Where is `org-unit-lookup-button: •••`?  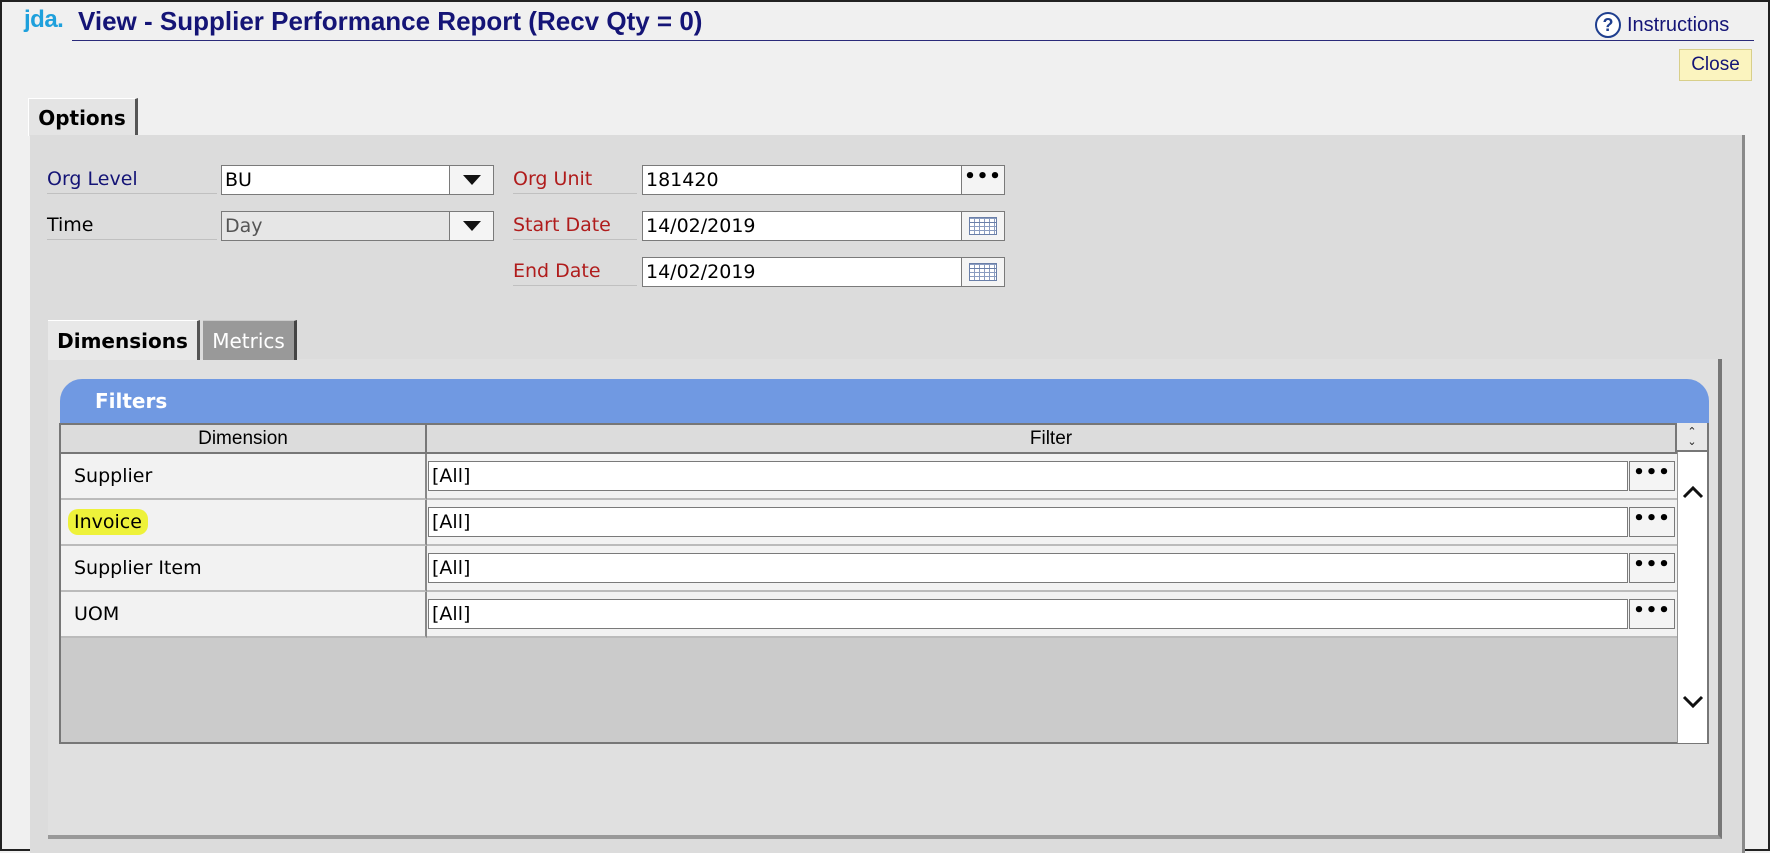 org-unit-lookup-button: ••• is located at coordinates (983, 180).